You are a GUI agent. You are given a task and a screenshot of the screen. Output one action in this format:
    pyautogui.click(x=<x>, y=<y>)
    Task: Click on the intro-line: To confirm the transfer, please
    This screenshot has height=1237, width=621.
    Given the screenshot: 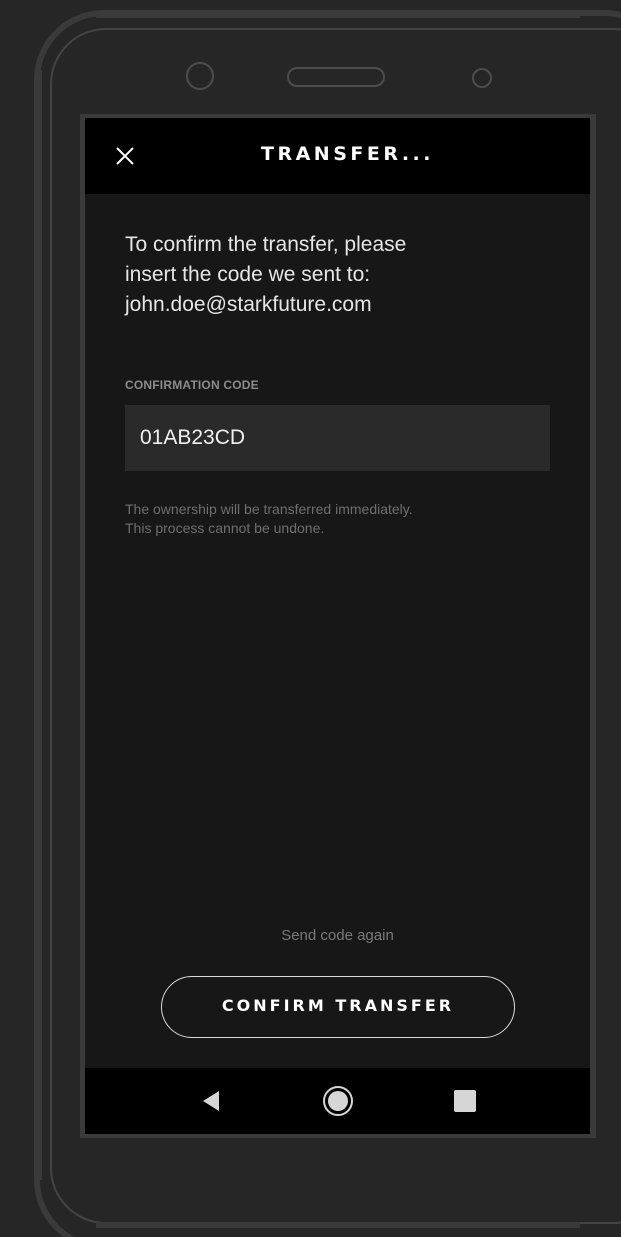 What is the action you would take?
    pyautogui.click(x=266, y=244)
    